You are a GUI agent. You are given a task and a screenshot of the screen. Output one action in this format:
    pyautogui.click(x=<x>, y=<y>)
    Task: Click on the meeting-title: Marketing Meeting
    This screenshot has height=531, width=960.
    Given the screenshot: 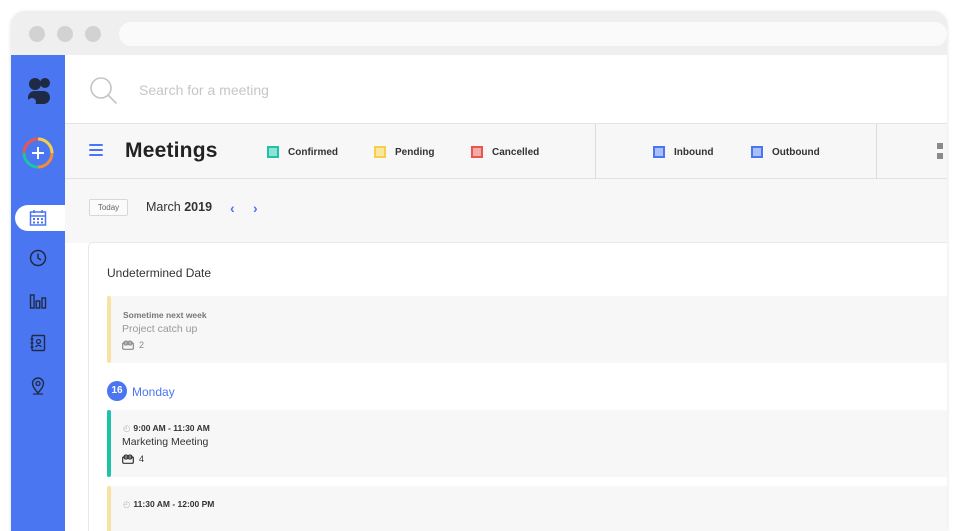 What is the action you would take?
    pyautogui.click(x=165, y=442)
    